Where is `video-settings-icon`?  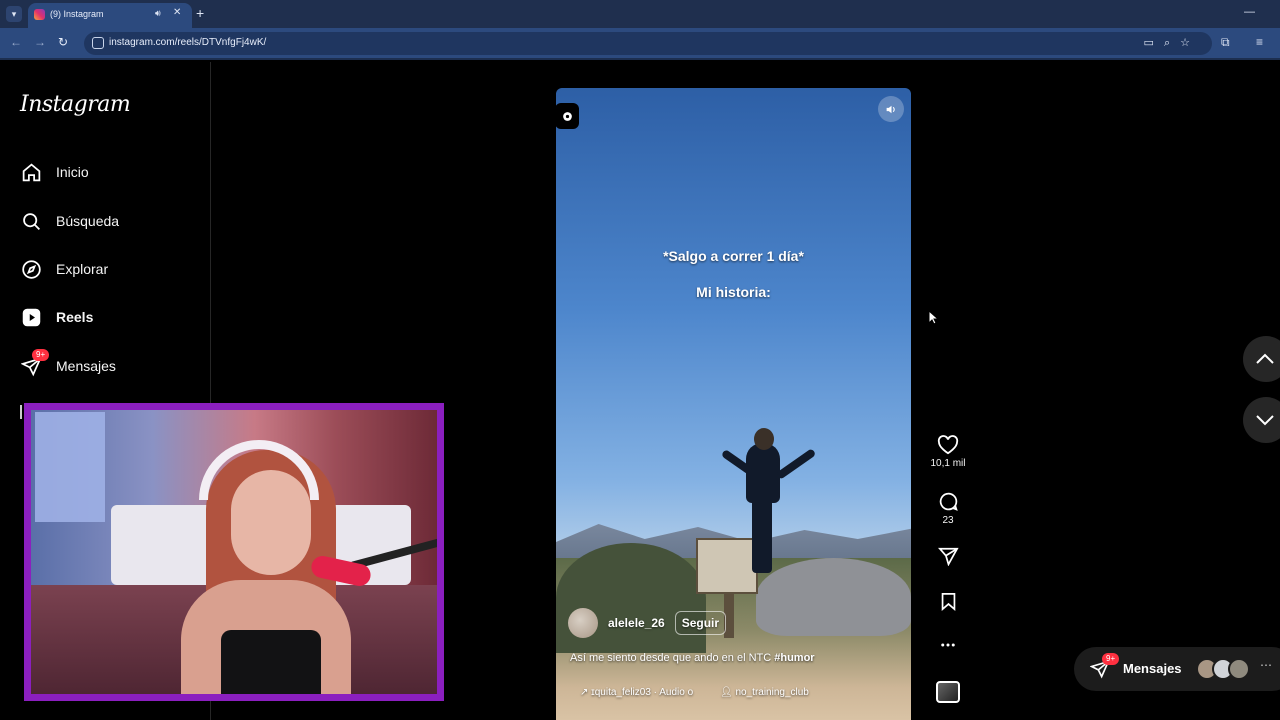 video-settings-icon is located at coordinates (567, 116).